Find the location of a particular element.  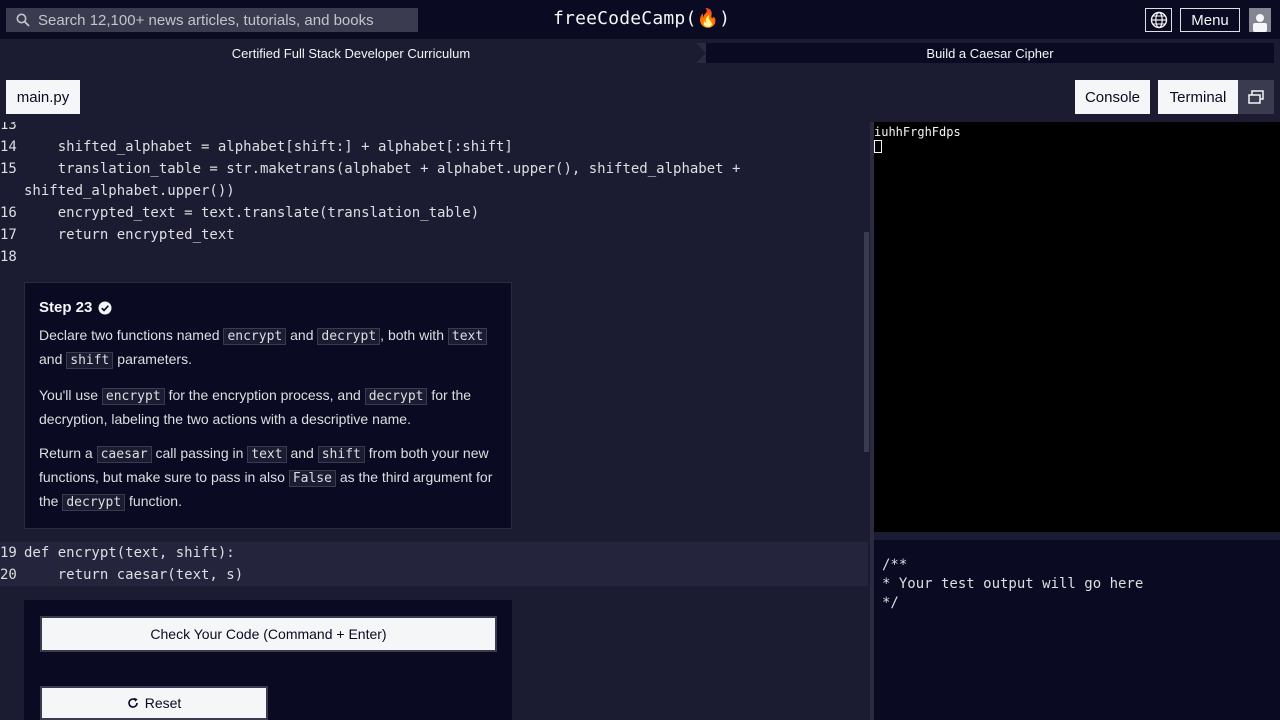

search-icon is located at coordinates (23, 20).